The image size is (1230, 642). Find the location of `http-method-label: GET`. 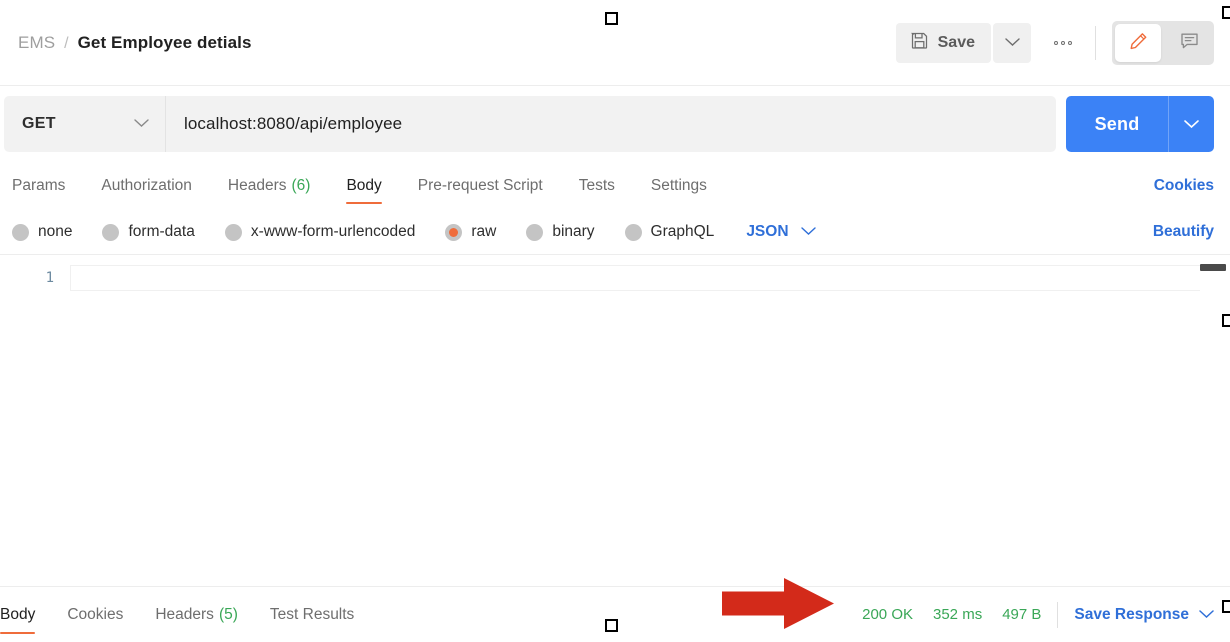

http-method-label: GET is located at coordinates (39, 123).